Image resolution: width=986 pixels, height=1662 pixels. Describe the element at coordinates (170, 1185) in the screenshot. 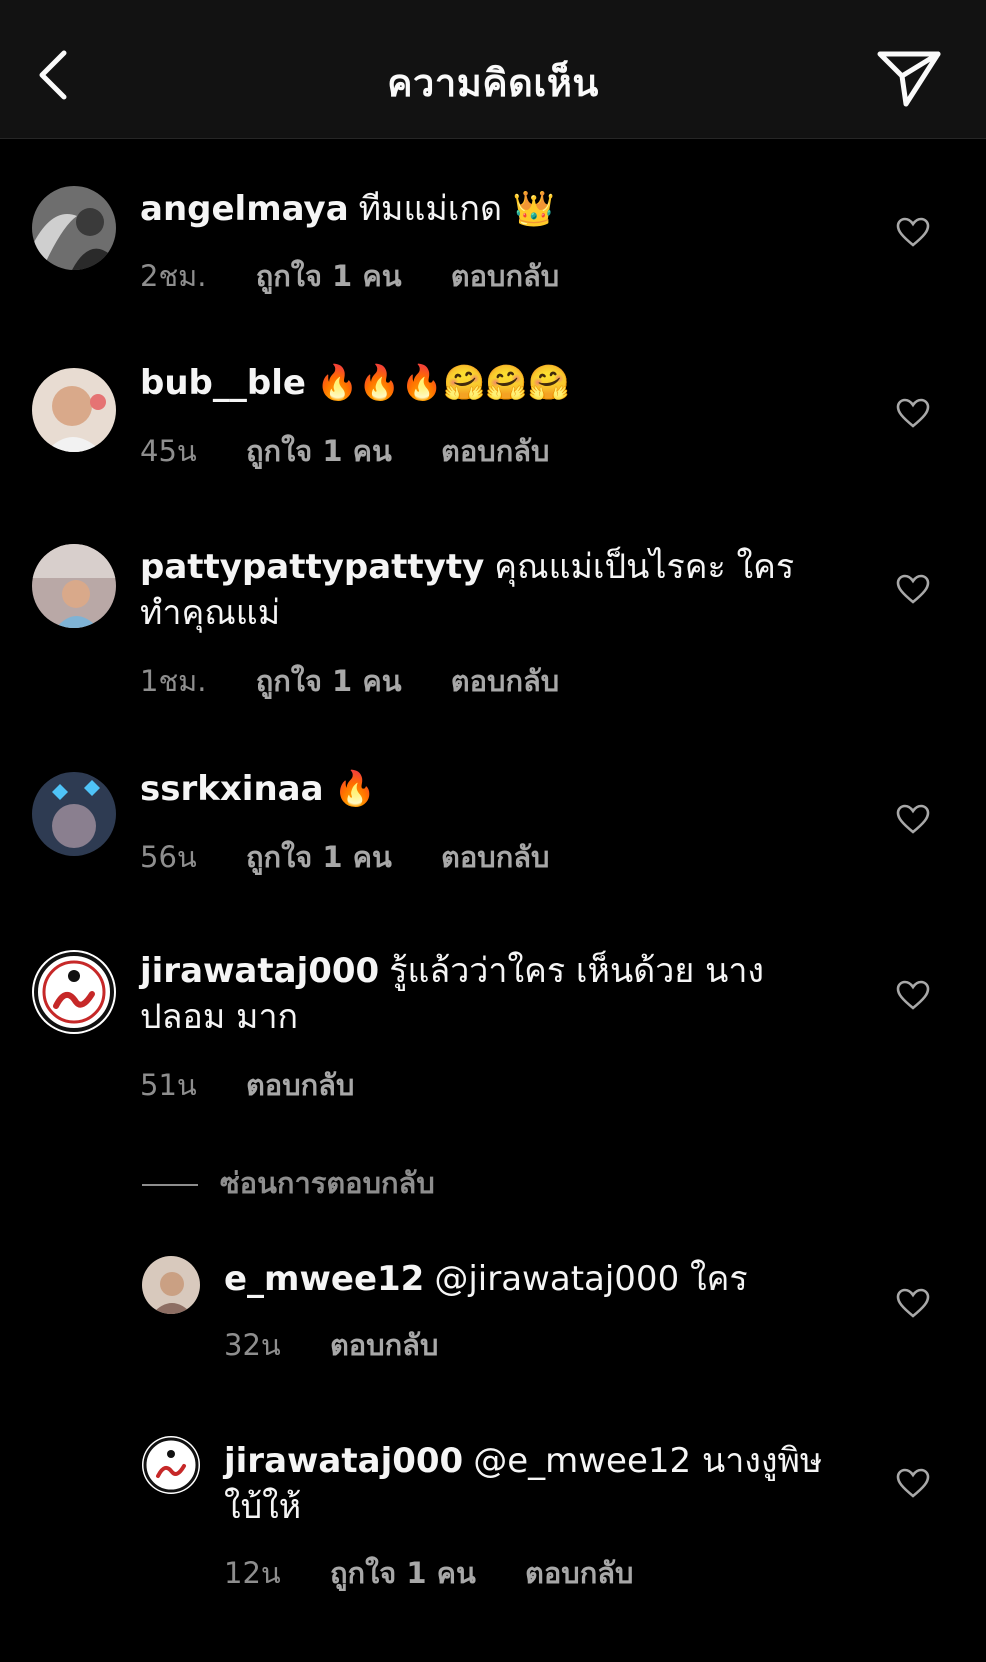

I see `divider` at that location.